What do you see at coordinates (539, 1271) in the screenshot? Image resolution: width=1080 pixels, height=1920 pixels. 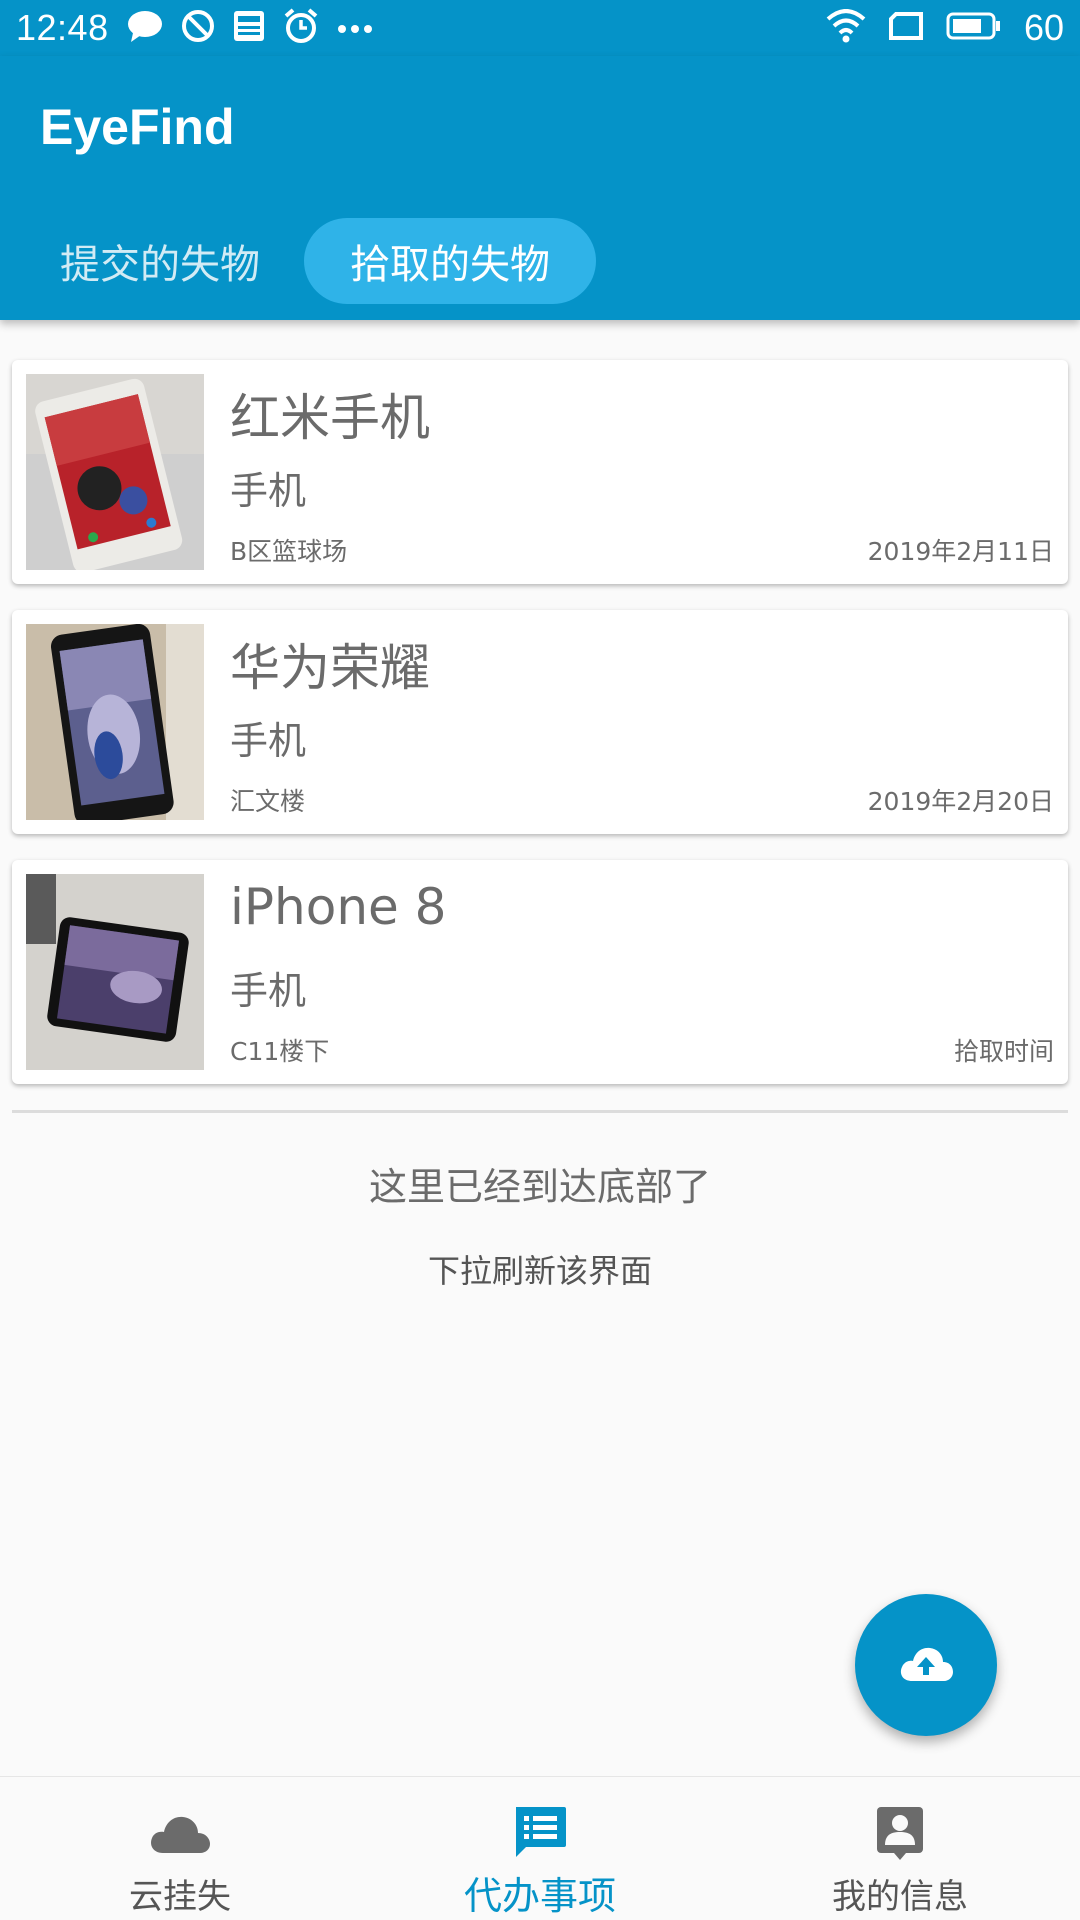 I see `pull-to-refresh-hint: 下拉刷新该界面` at bounding box center [539, 1271].